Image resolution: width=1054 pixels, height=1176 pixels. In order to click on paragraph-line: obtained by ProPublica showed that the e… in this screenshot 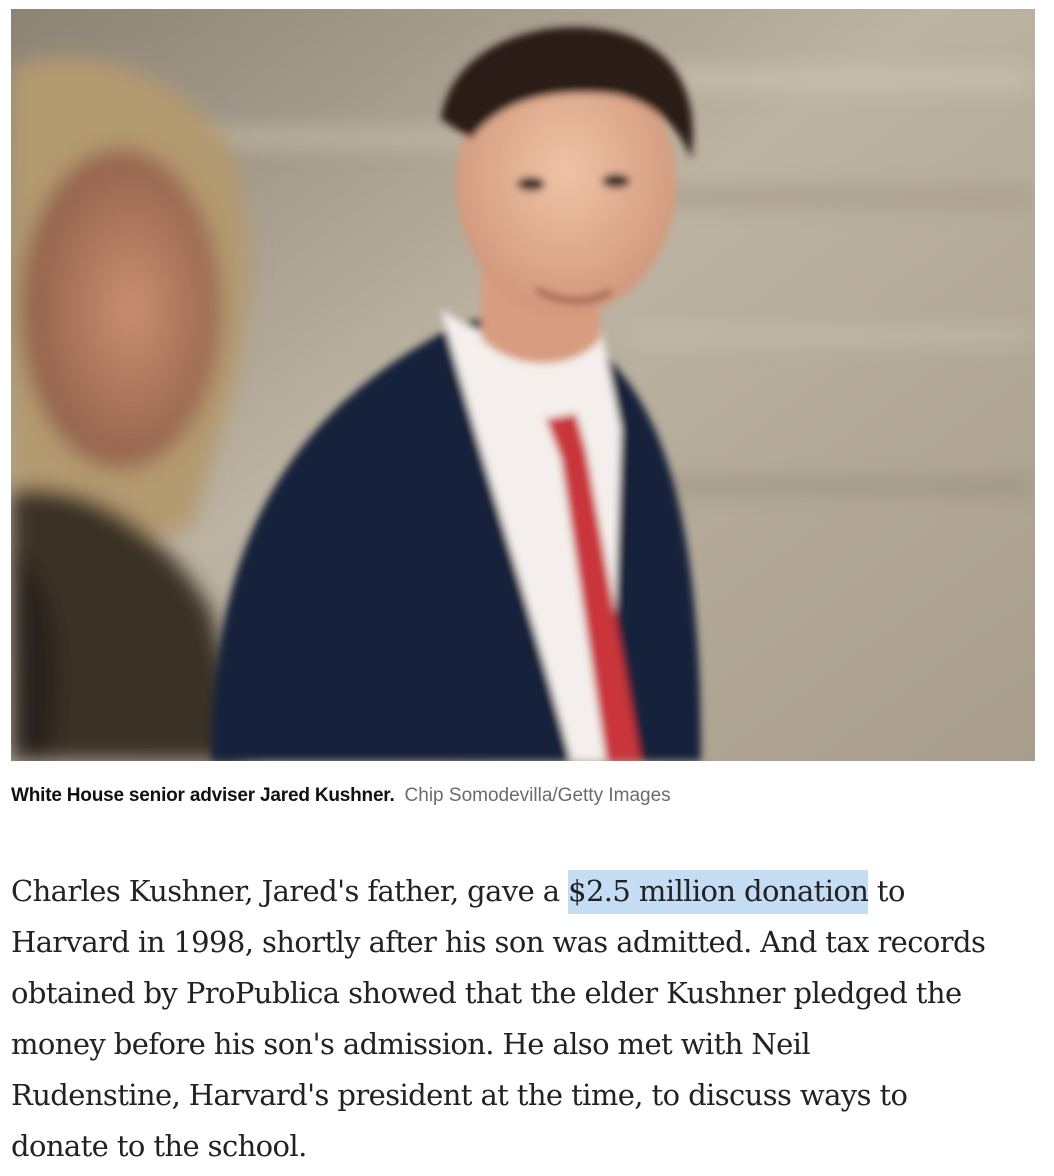, I will do `click(486, 993)`.